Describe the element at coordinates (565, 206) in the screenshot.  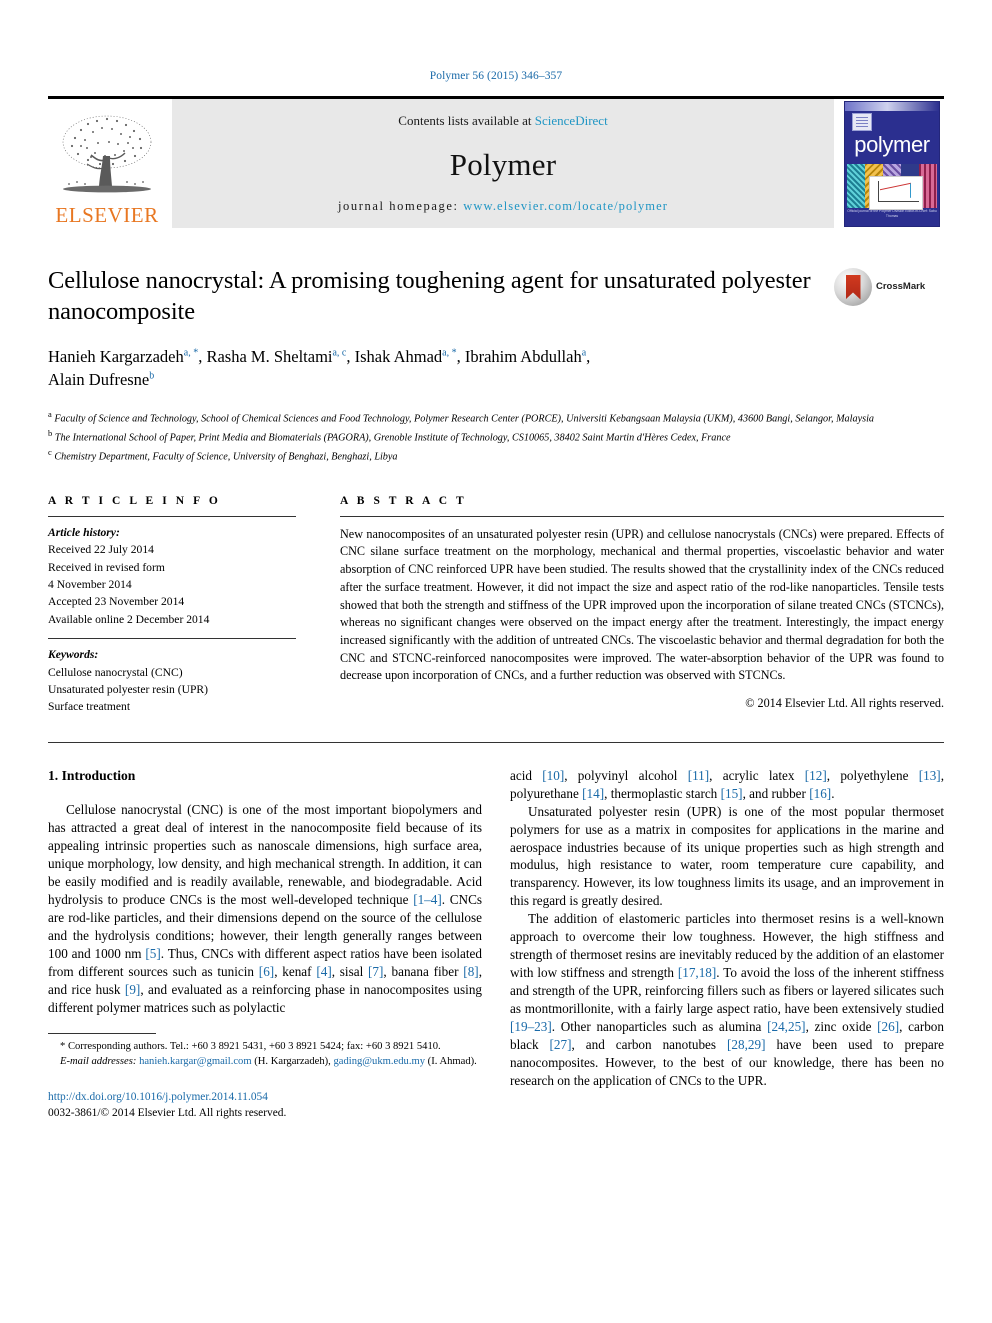
I see `journal-homepage-link: www.elsevier.com/locate/polymer` at that location.